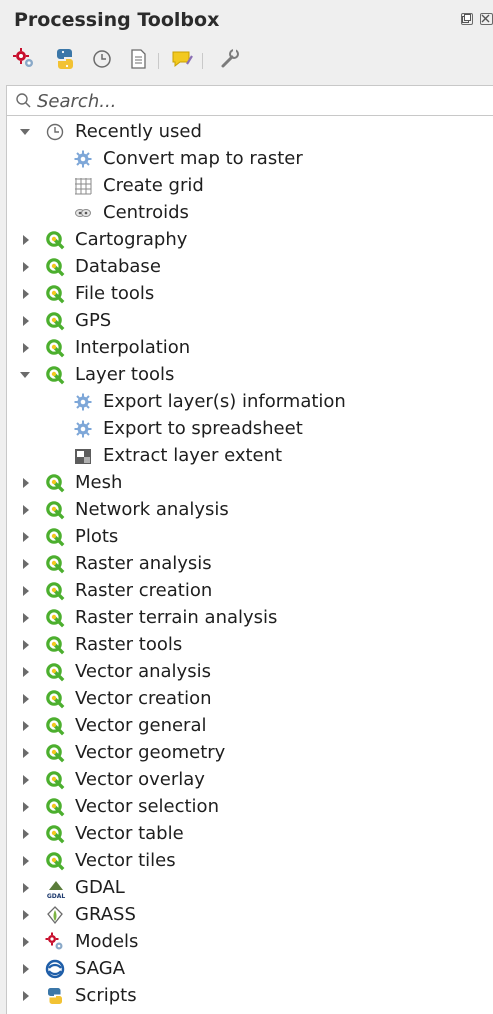  What do you see at coordinates (229, 60) in the screenshot?
I see `options-icon` at bounding box center [229, 60].